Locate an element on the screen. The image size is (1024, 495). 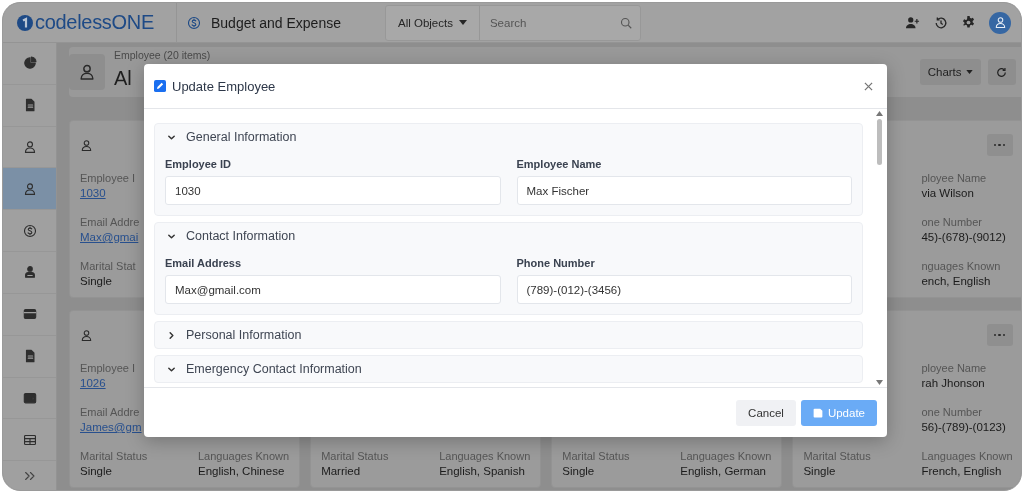
refresh-button is located at coordinates (1001, 72).